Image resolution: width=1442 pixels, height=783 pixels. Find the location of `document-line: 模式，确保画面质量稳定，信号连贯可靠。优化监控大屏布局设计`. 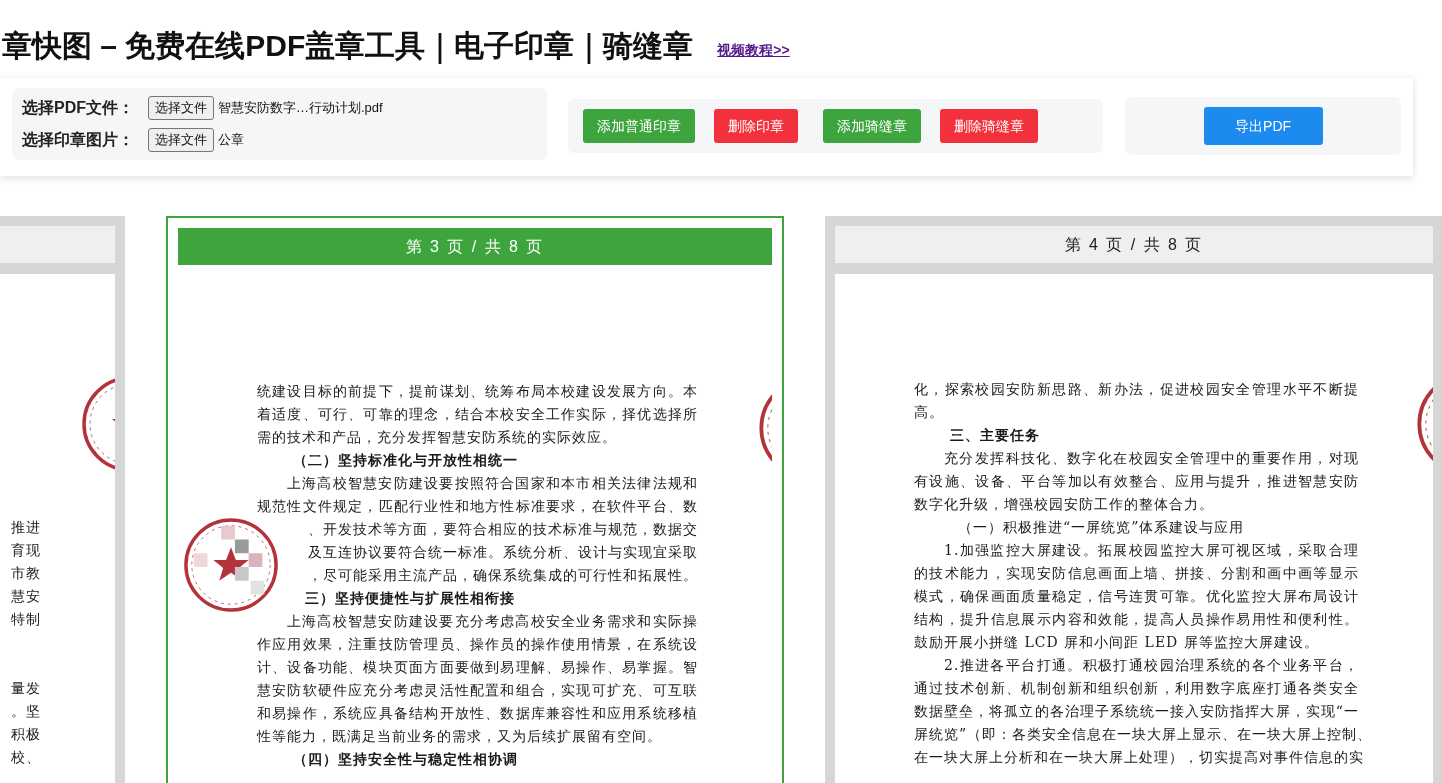

document-line: 模式，确保画面质量稳定，信号连贯可靠。优化监控大屏布局设计 is located at coordinates (1136, 596).